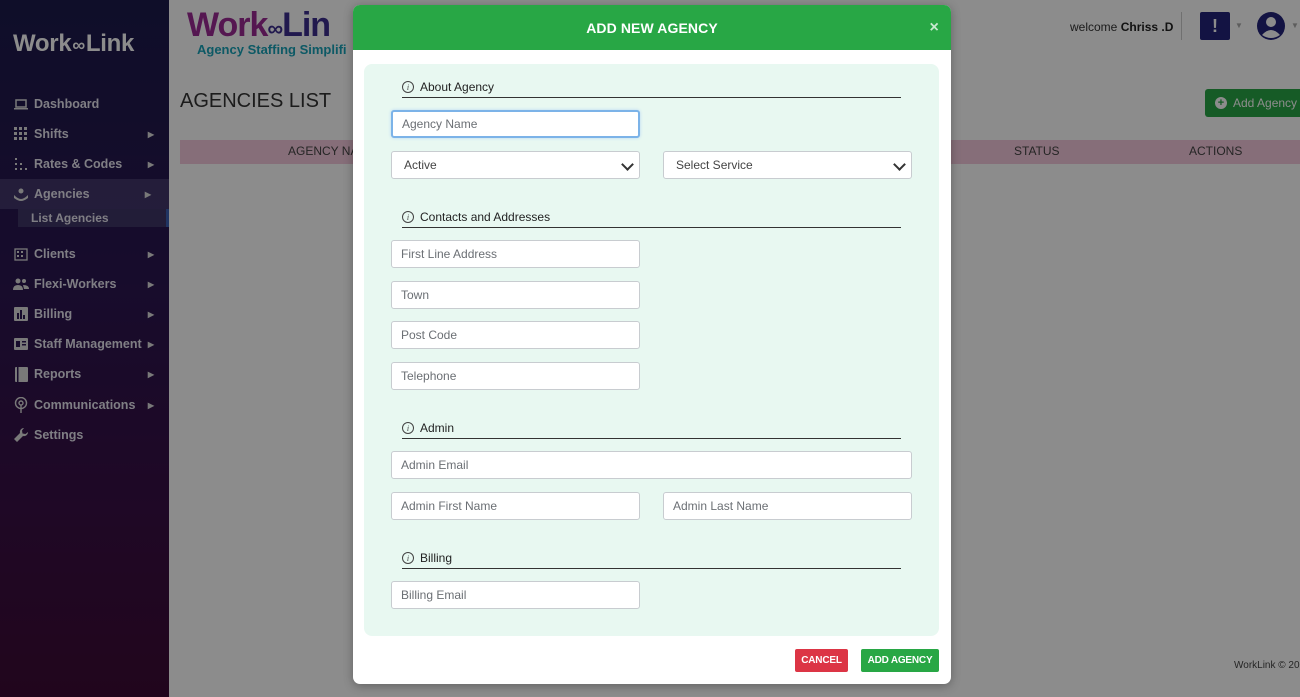 The image size is (1300, 697). Describe the element at coordinates (651, 465) in the screenshot. I see `admin-email-input` at that location.